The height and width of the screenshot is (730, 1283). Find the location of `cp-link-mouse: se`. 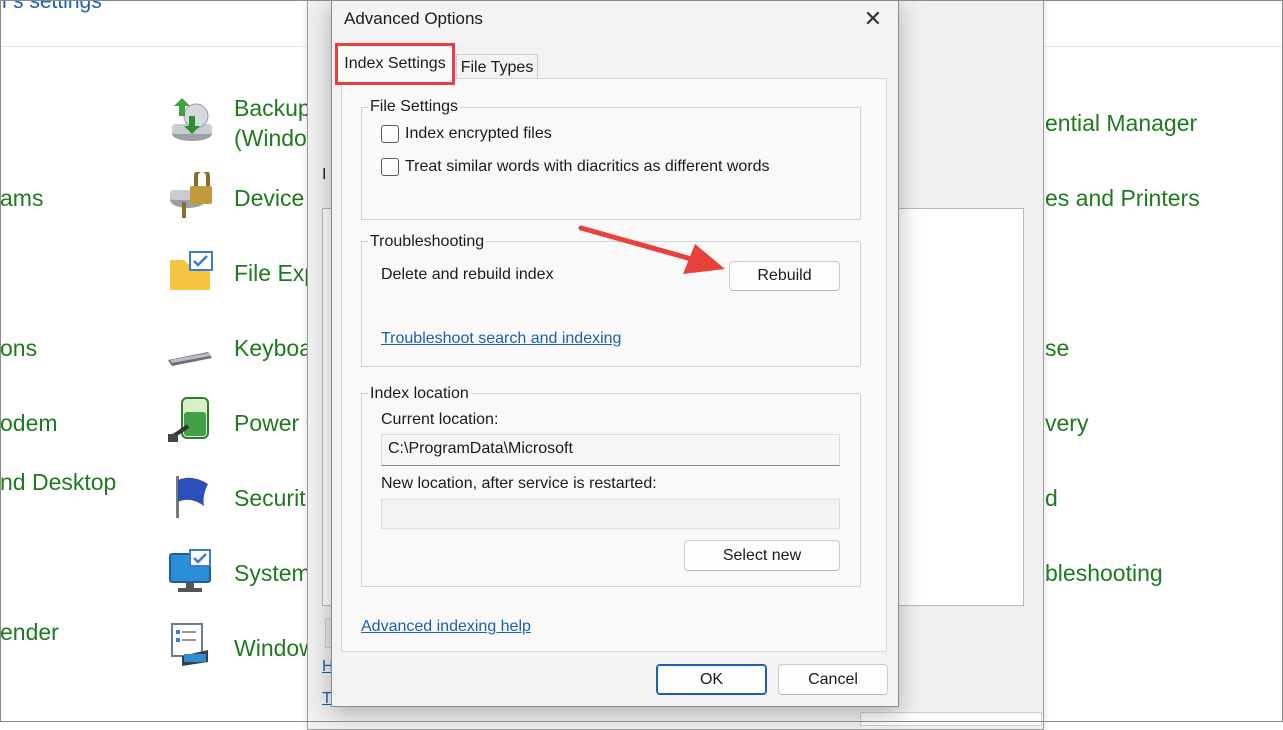

cp-link-mouse: se is located at coordinates (1057, 348).